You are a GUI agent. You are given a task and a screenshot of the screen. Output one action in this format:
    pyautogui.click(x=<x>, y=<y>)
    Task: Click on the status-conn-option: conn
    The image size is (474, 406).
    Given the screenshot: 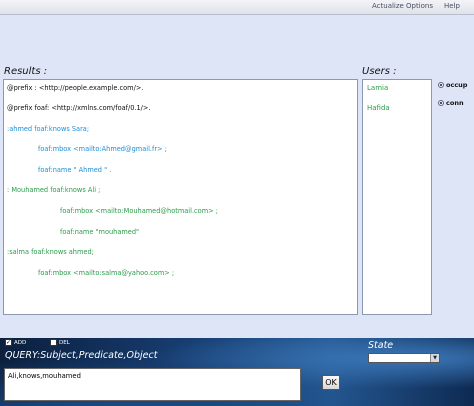 What is the action you would take?
    pyautogui.click(x=451, y=103)
    